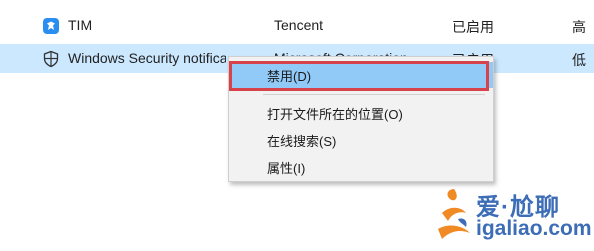 The image size is (594, 251). What do you see at coordinates (473, 27) in the screenshot?
I see `status: 已启用` at bounding box center [473, 27].